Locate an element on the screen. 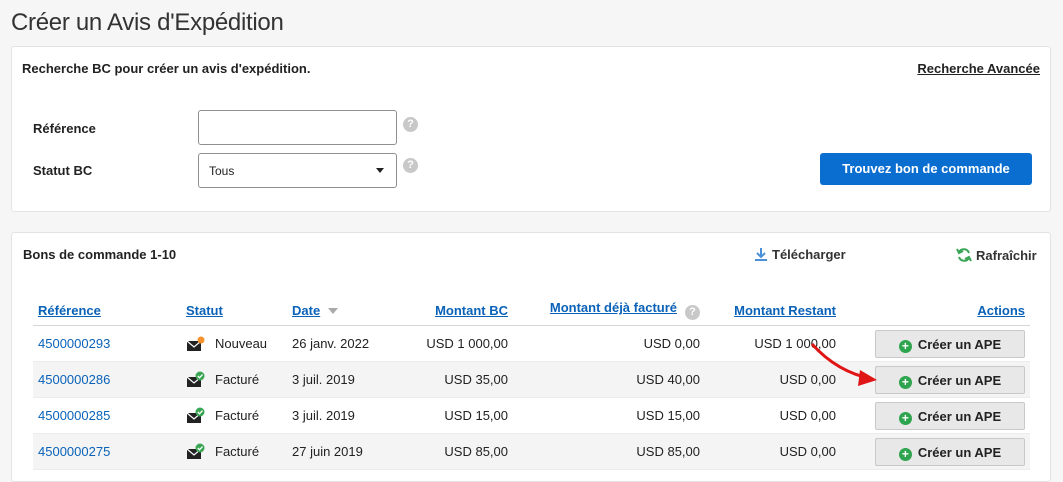 This screenshot has width=1063, height=482. download-button: Télécharger is located at coordinates (800, 254).